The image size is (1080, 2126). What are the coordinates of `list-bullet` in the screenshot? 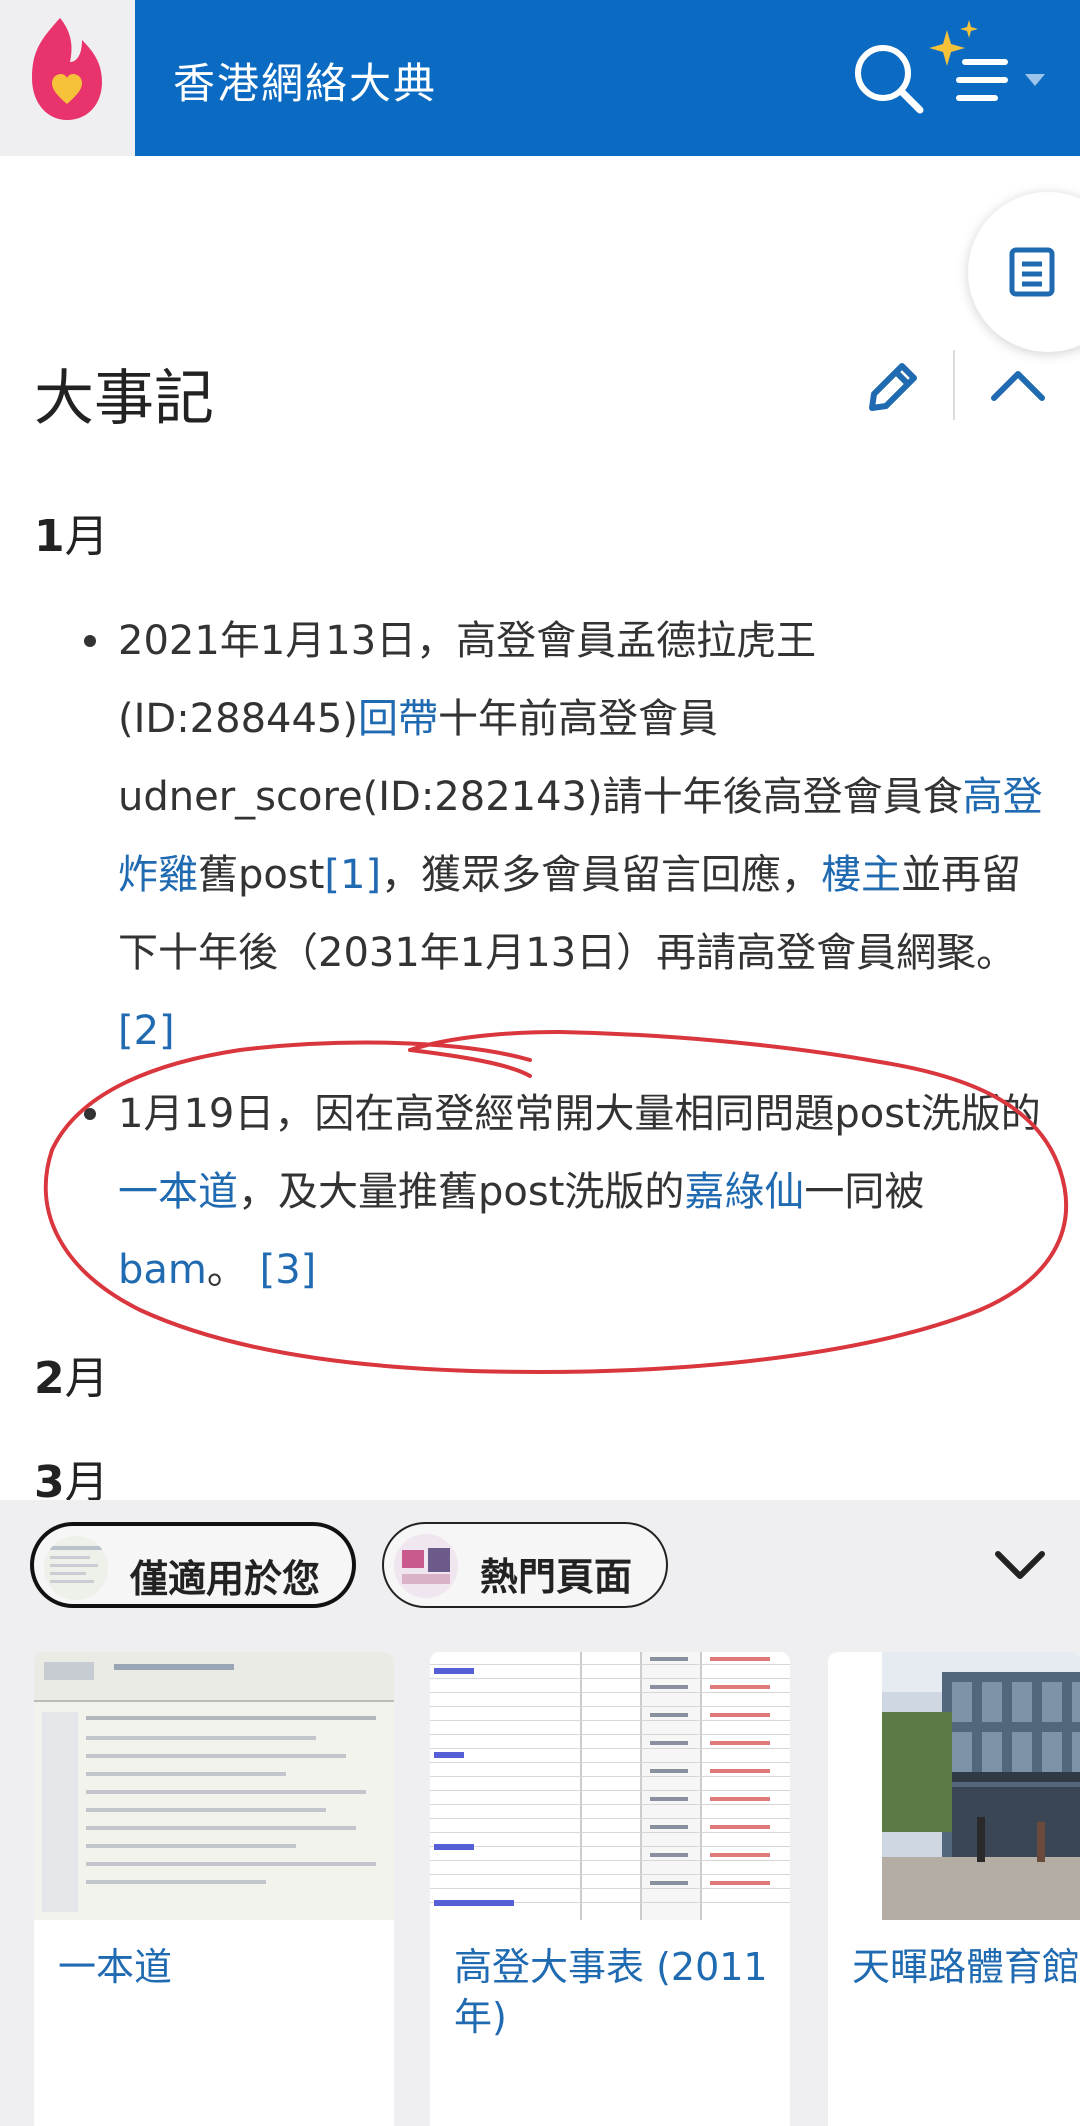 It's located at (90, 641).